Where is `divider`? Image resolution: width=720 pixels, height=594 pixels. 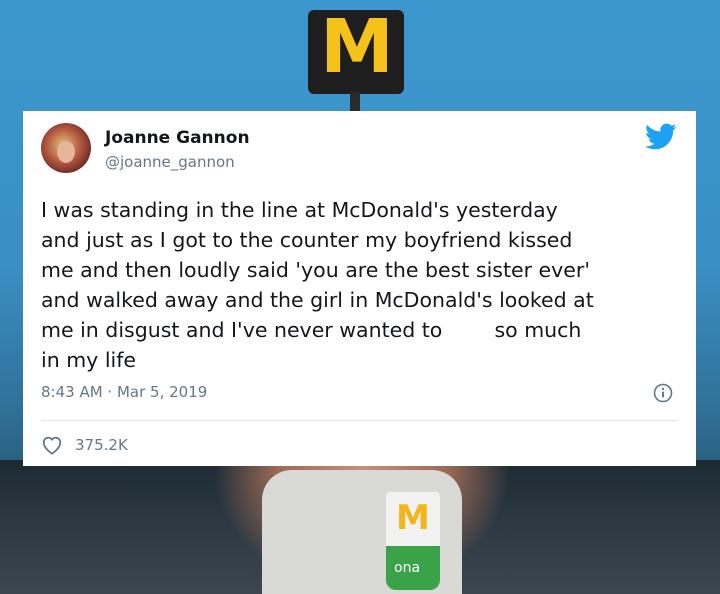
divider is located at coordinates (359, 420).